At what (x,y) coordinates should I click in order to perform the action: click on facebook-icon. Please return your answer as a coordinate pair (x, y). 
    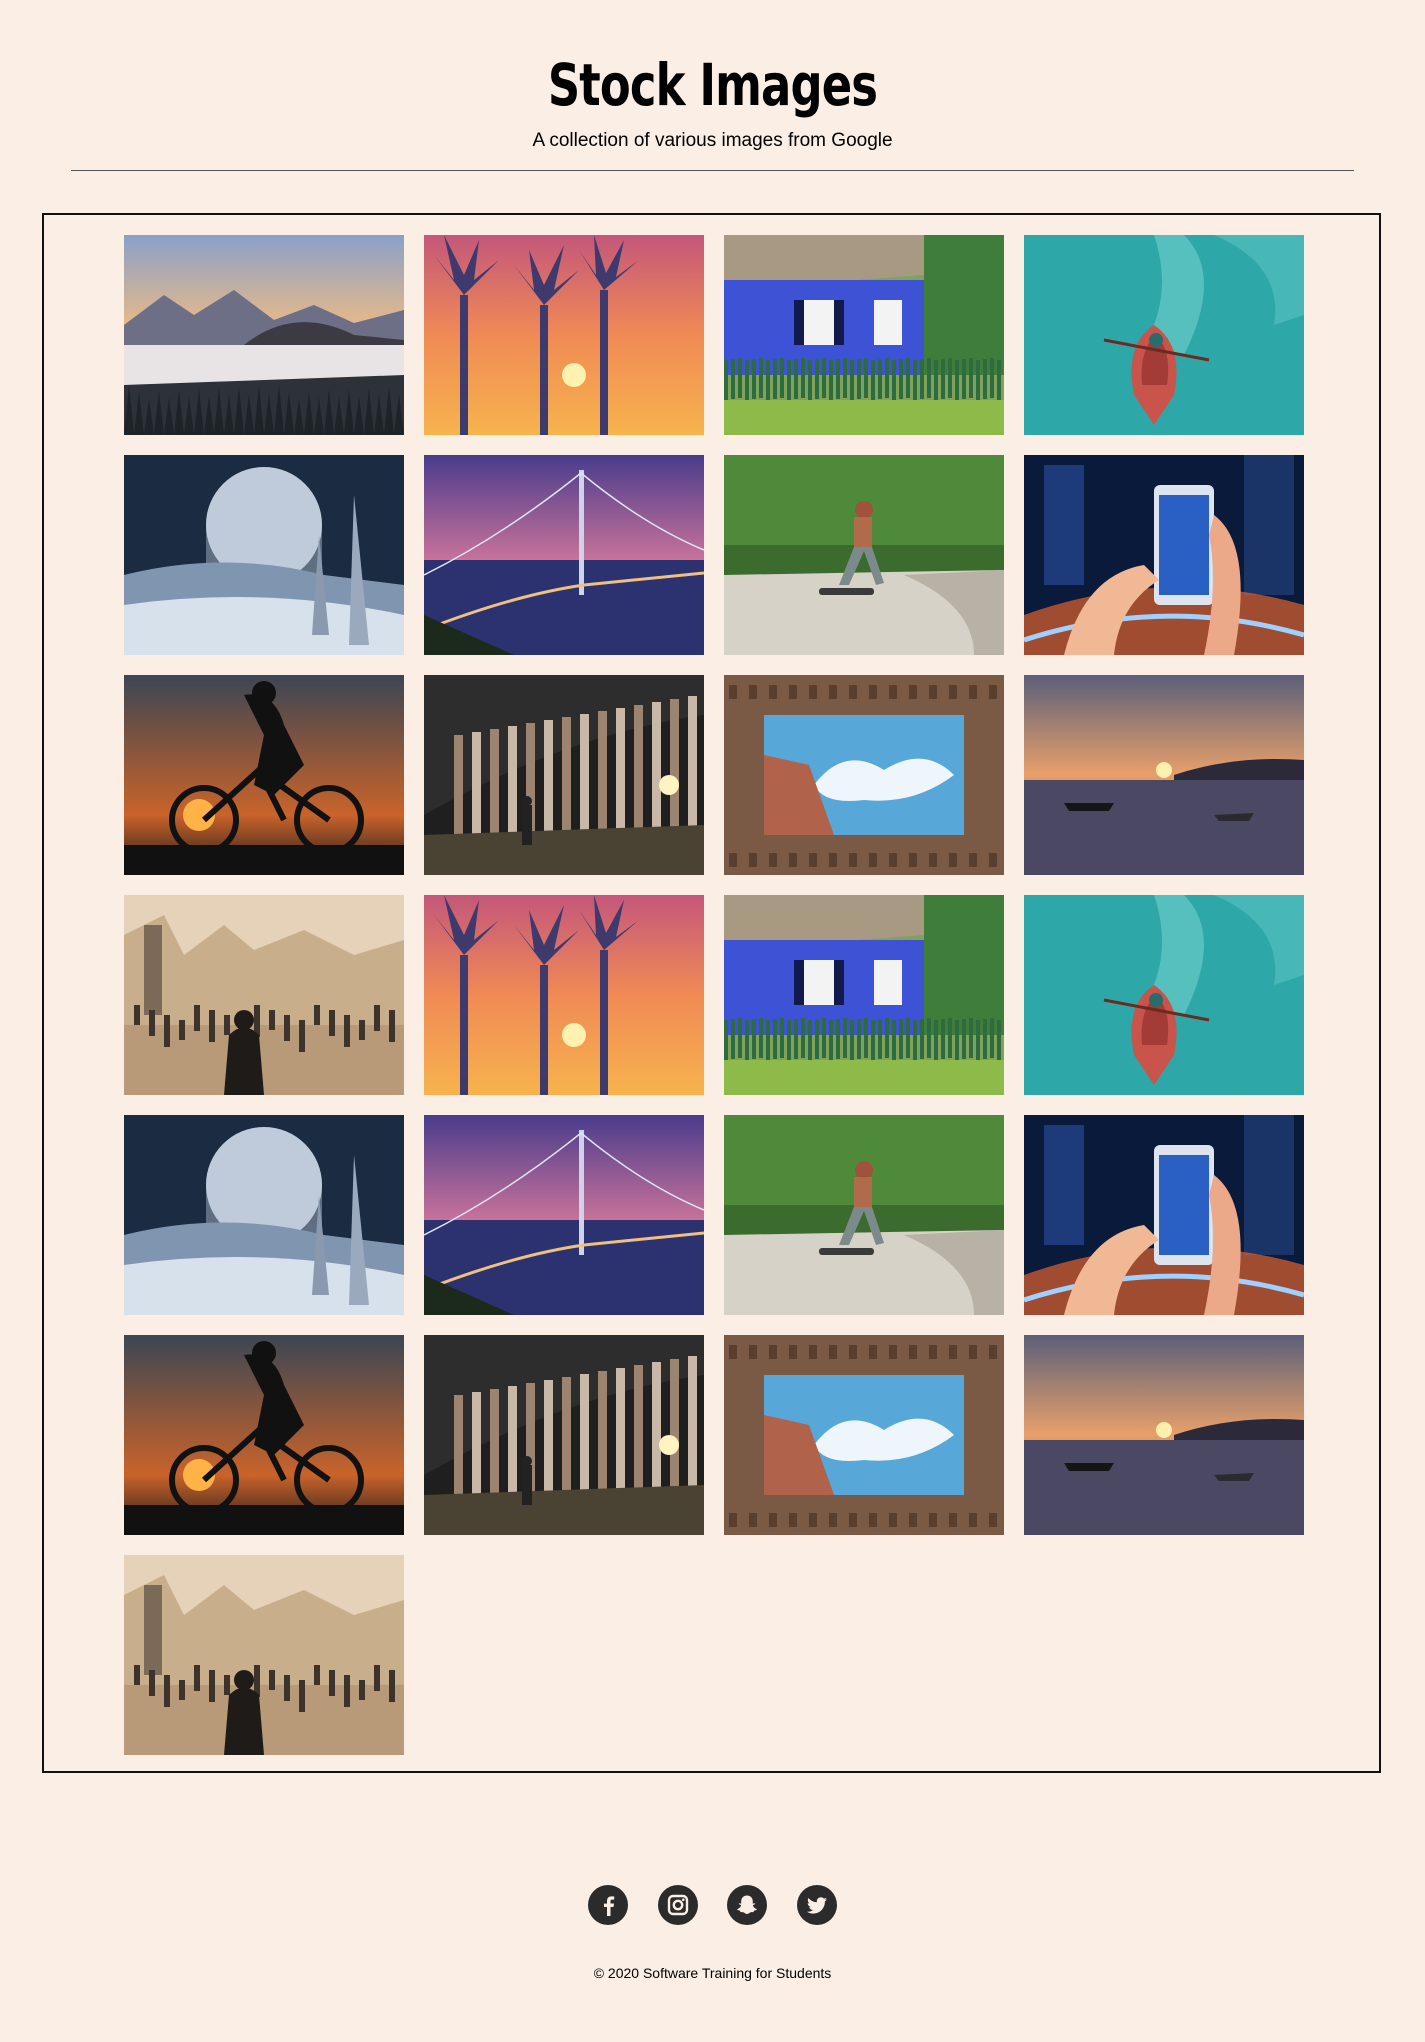
    Looking at the image, I should click on (608, 1905).